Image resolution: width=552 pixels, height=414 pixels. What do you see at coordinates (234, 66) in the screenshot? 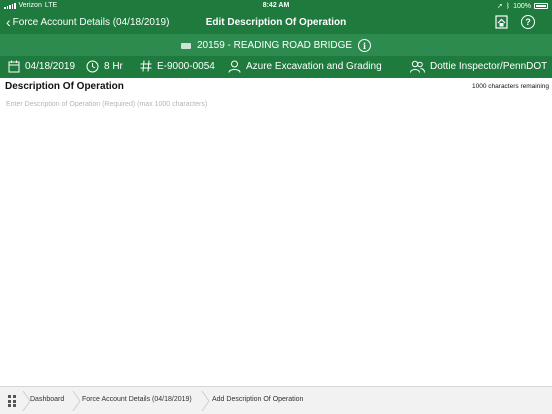
I see `person-icon` at bounding box center [234, 66].